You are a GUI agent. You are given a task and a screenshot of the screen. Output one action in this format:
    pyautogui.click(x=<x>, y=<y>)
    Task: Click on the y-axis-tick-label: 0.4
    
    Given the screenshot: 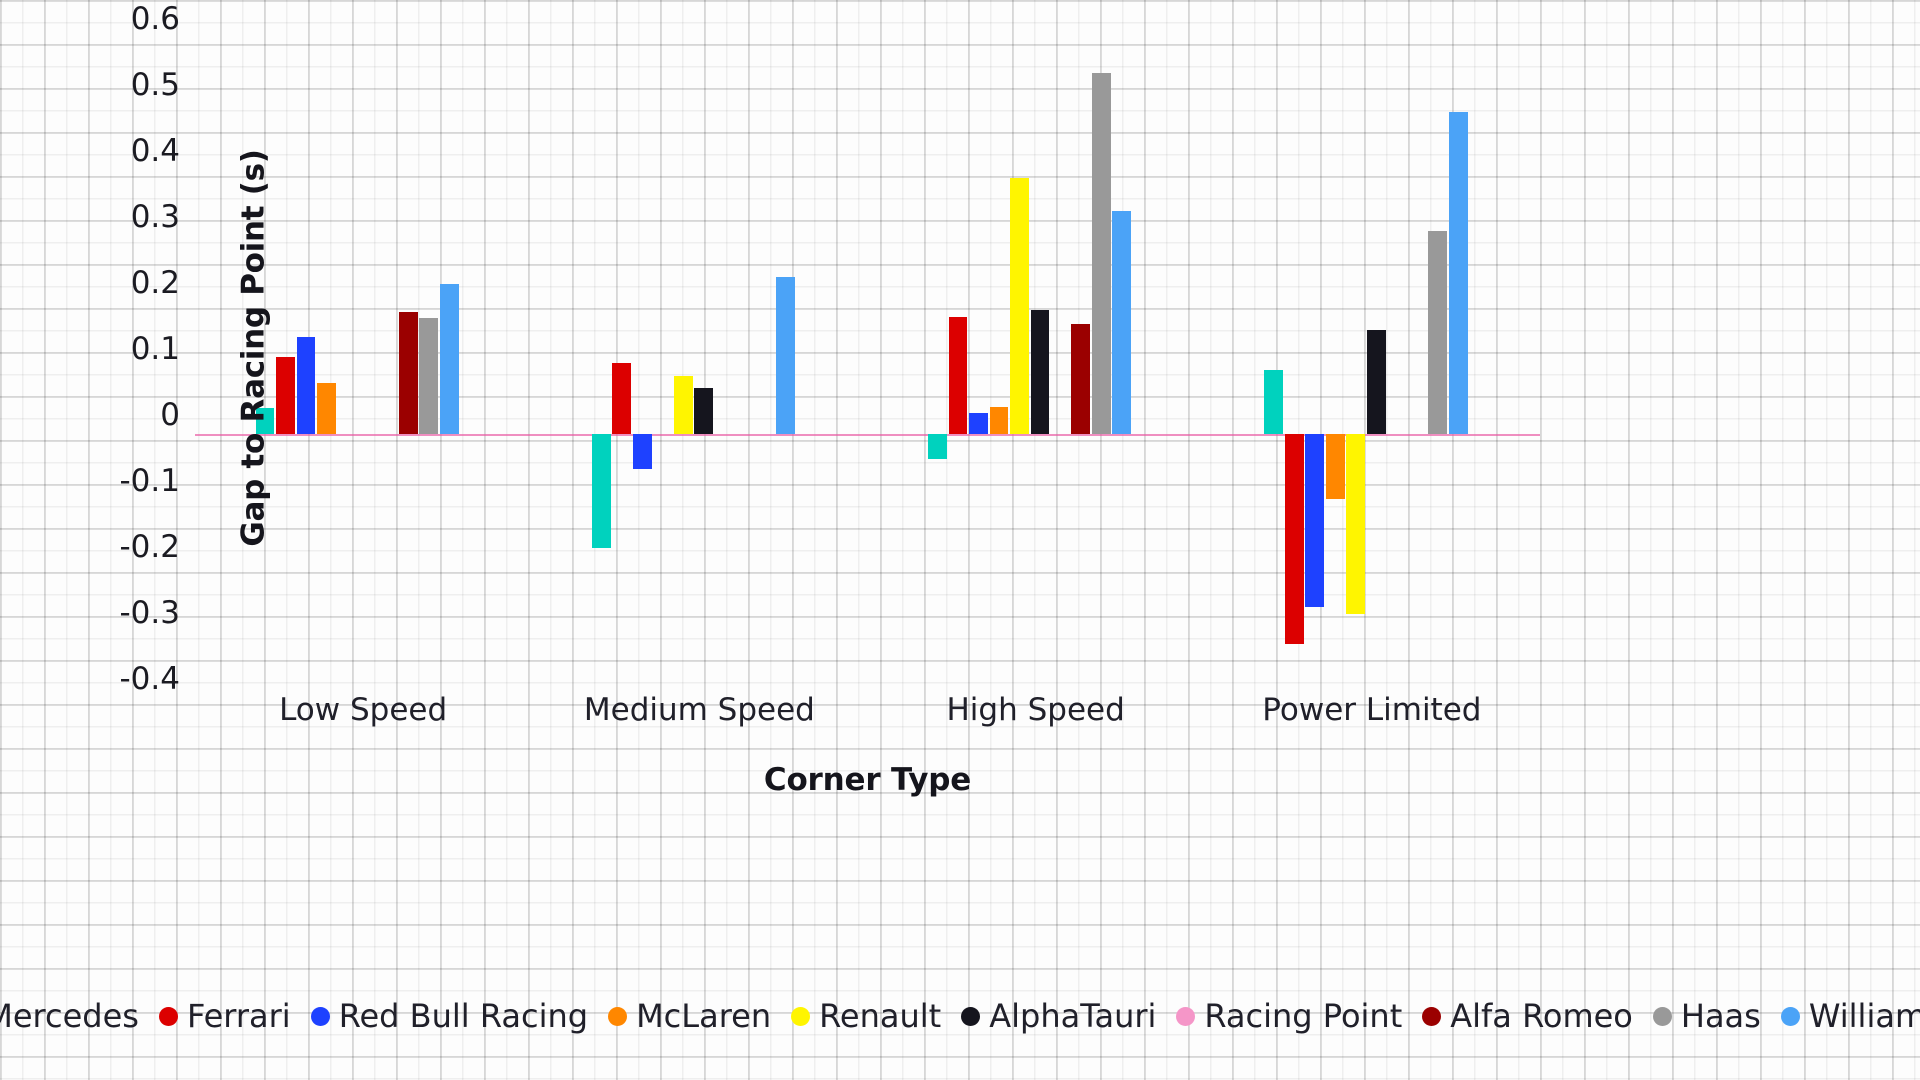 What is the action you would take?
    pyautogui.click(x=155, y=151)
    